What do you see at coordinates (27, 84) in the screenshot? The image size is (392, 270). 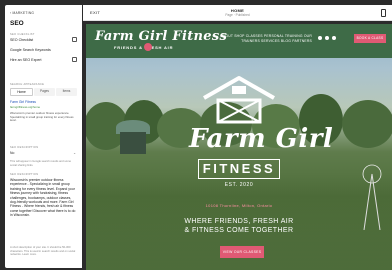 I see `section-label-preview: SEARCH APPEARANCE` at bounding box center [27, 84].